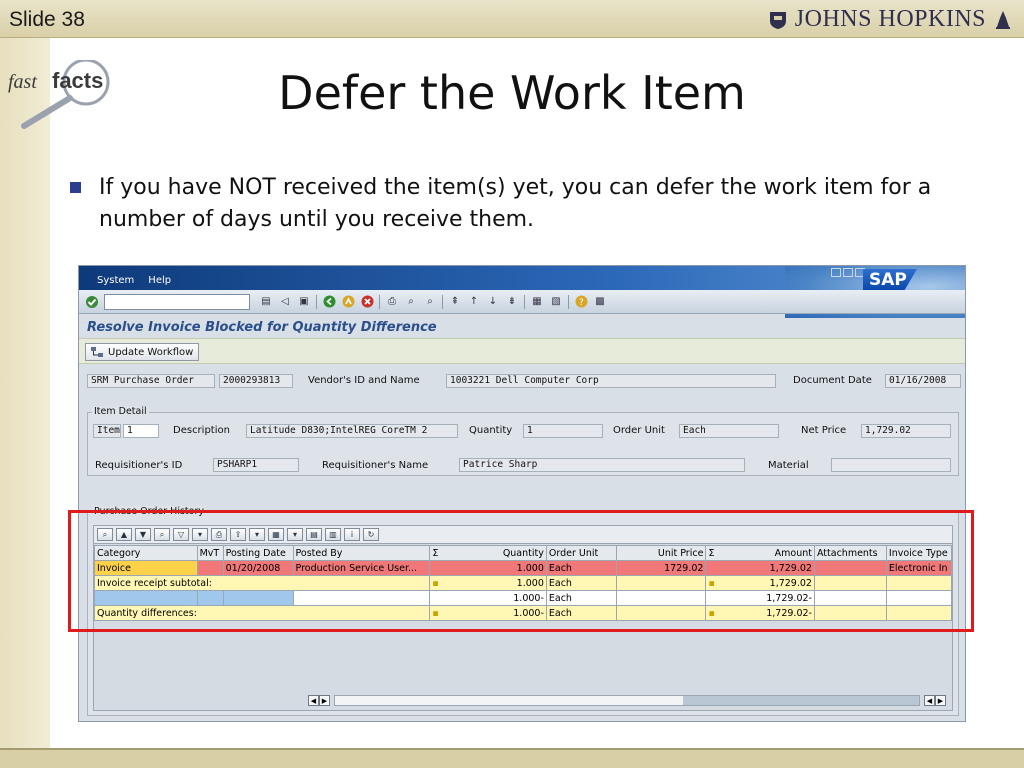  Describe the element at coordinates (329, 302) in the screenshot. I see `back-icon` at that location.